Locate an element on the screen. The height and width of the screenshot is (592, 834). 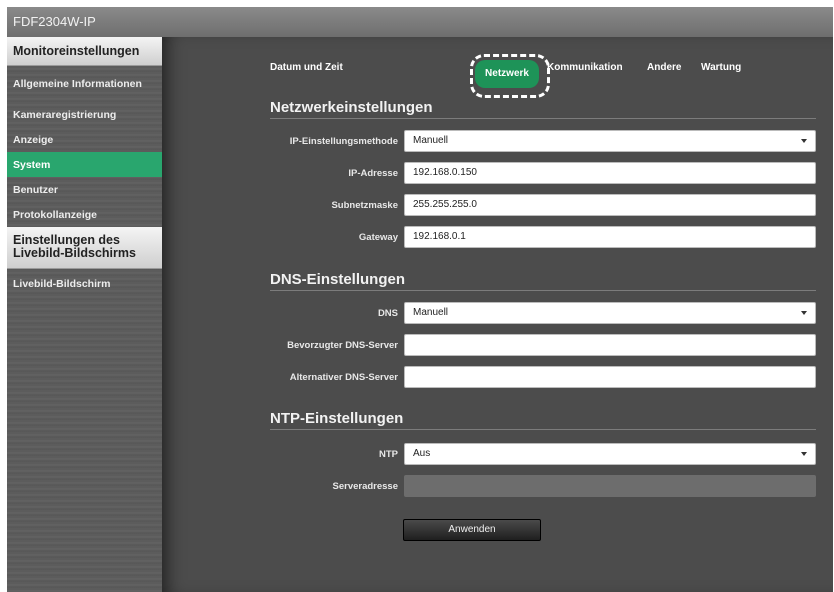
alternative-dns-label: Alternativer DNS-Server is located at coordinates (343, 377).